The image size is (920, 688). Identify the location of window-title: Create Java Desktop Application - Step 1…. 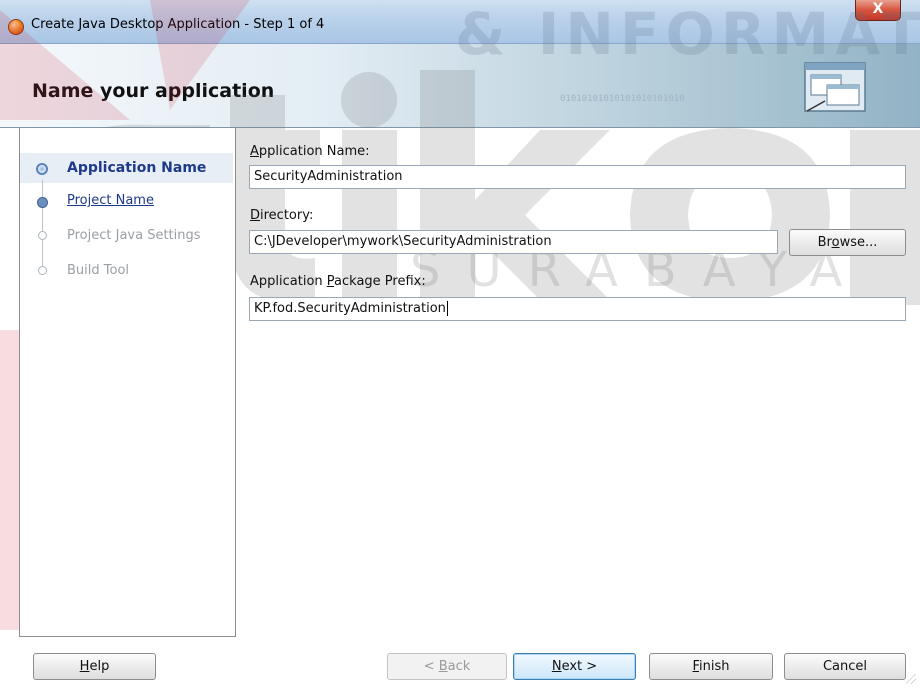
(178, 24).